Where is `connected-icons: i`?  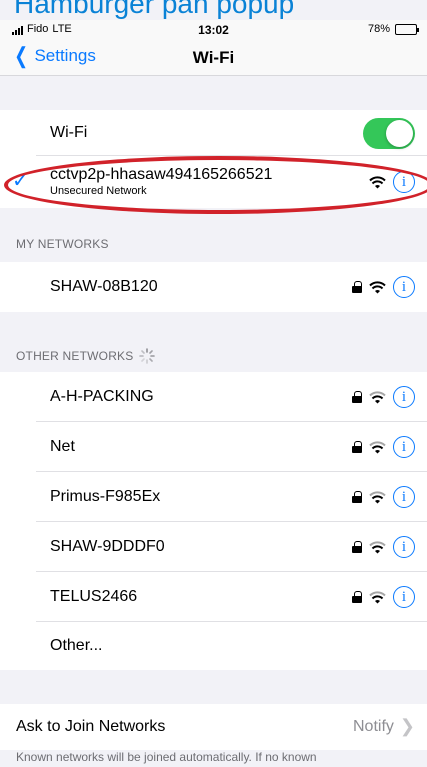 connected-icons: i is located at coordinates (392, 182).